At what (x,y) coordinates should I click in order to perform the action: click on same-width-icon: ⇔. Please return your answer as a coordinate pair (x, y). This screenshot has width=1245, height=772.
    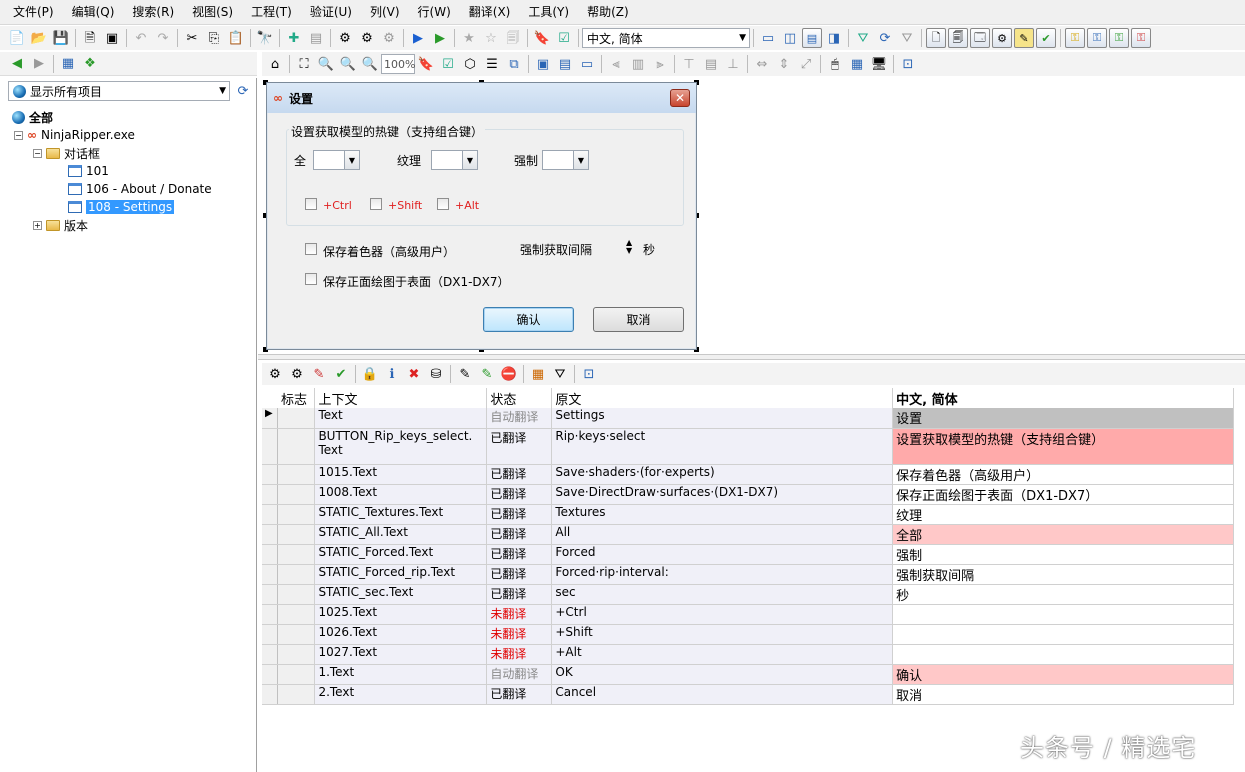
    Looking at the image, I should click on (762, 64).